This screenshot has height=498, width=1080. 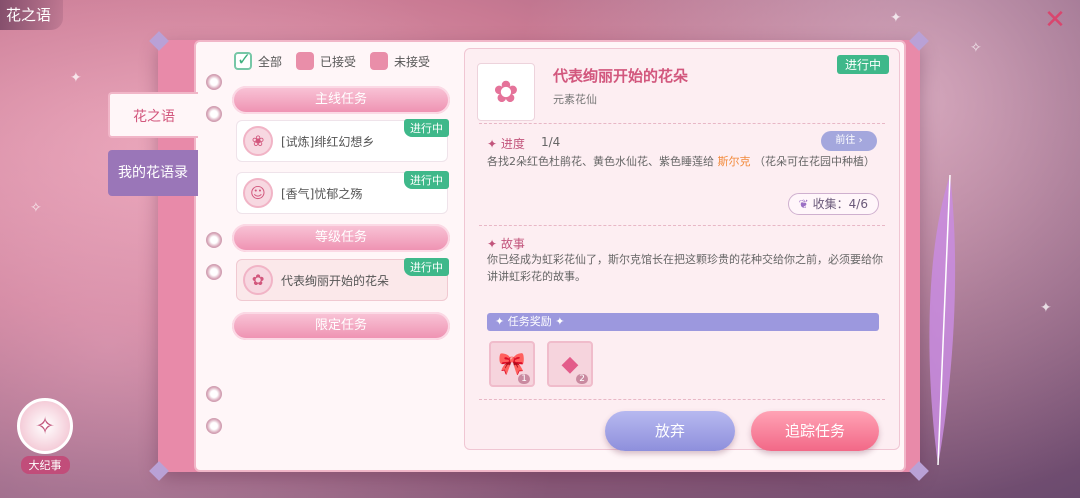 What do you see at coordinates (551, 142) in the screenshot?
I see `progress-value: 1/4` at bounding box center [551, 142].